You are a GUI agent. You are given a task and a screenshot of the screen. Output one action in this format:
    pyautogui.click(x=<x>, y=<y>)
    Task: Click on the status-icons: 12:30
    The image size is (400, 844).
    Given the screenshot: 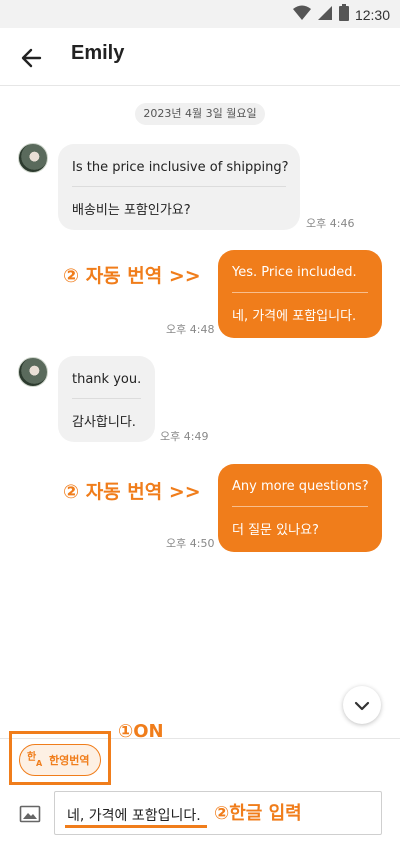 What is the action you would take?
    pyautogui.click(x=341, y=14)
    